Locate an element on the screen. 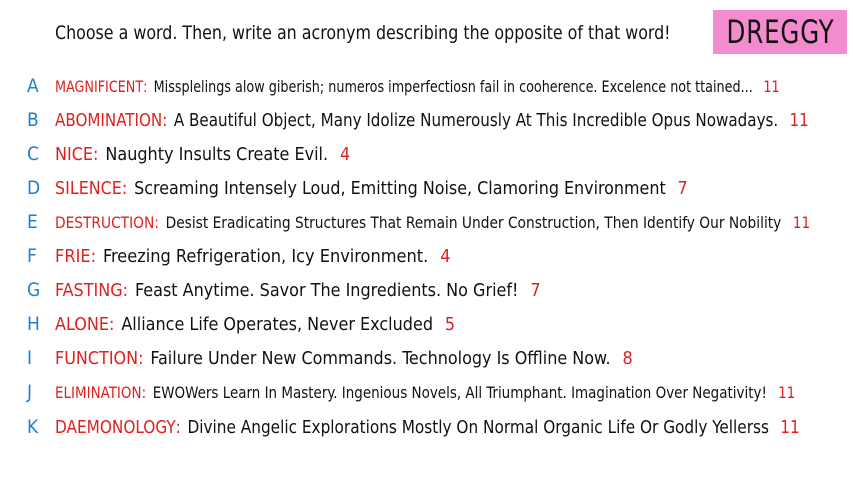 The image size is (853, 480). row-letter: B is located at coordinates (33, 120).